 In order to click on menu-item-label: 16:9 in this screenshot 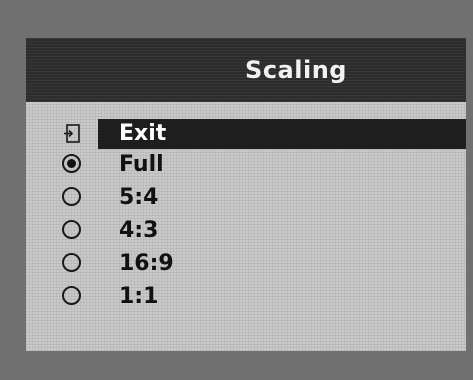, I will do `click(146, 263)`.